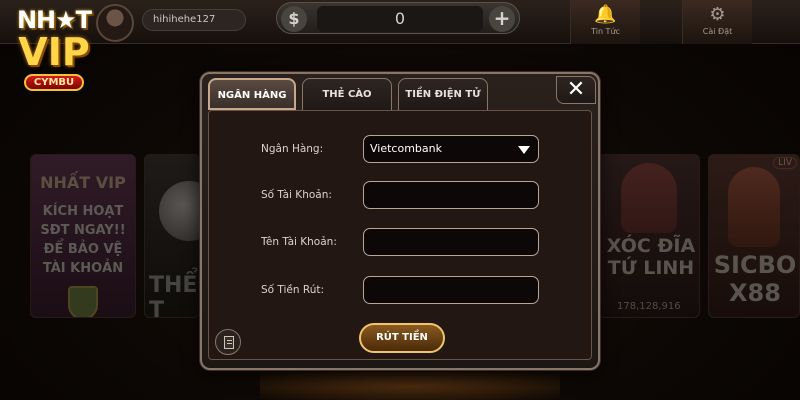  I want to click on bell-icon: 🔔, so click(605, 14).